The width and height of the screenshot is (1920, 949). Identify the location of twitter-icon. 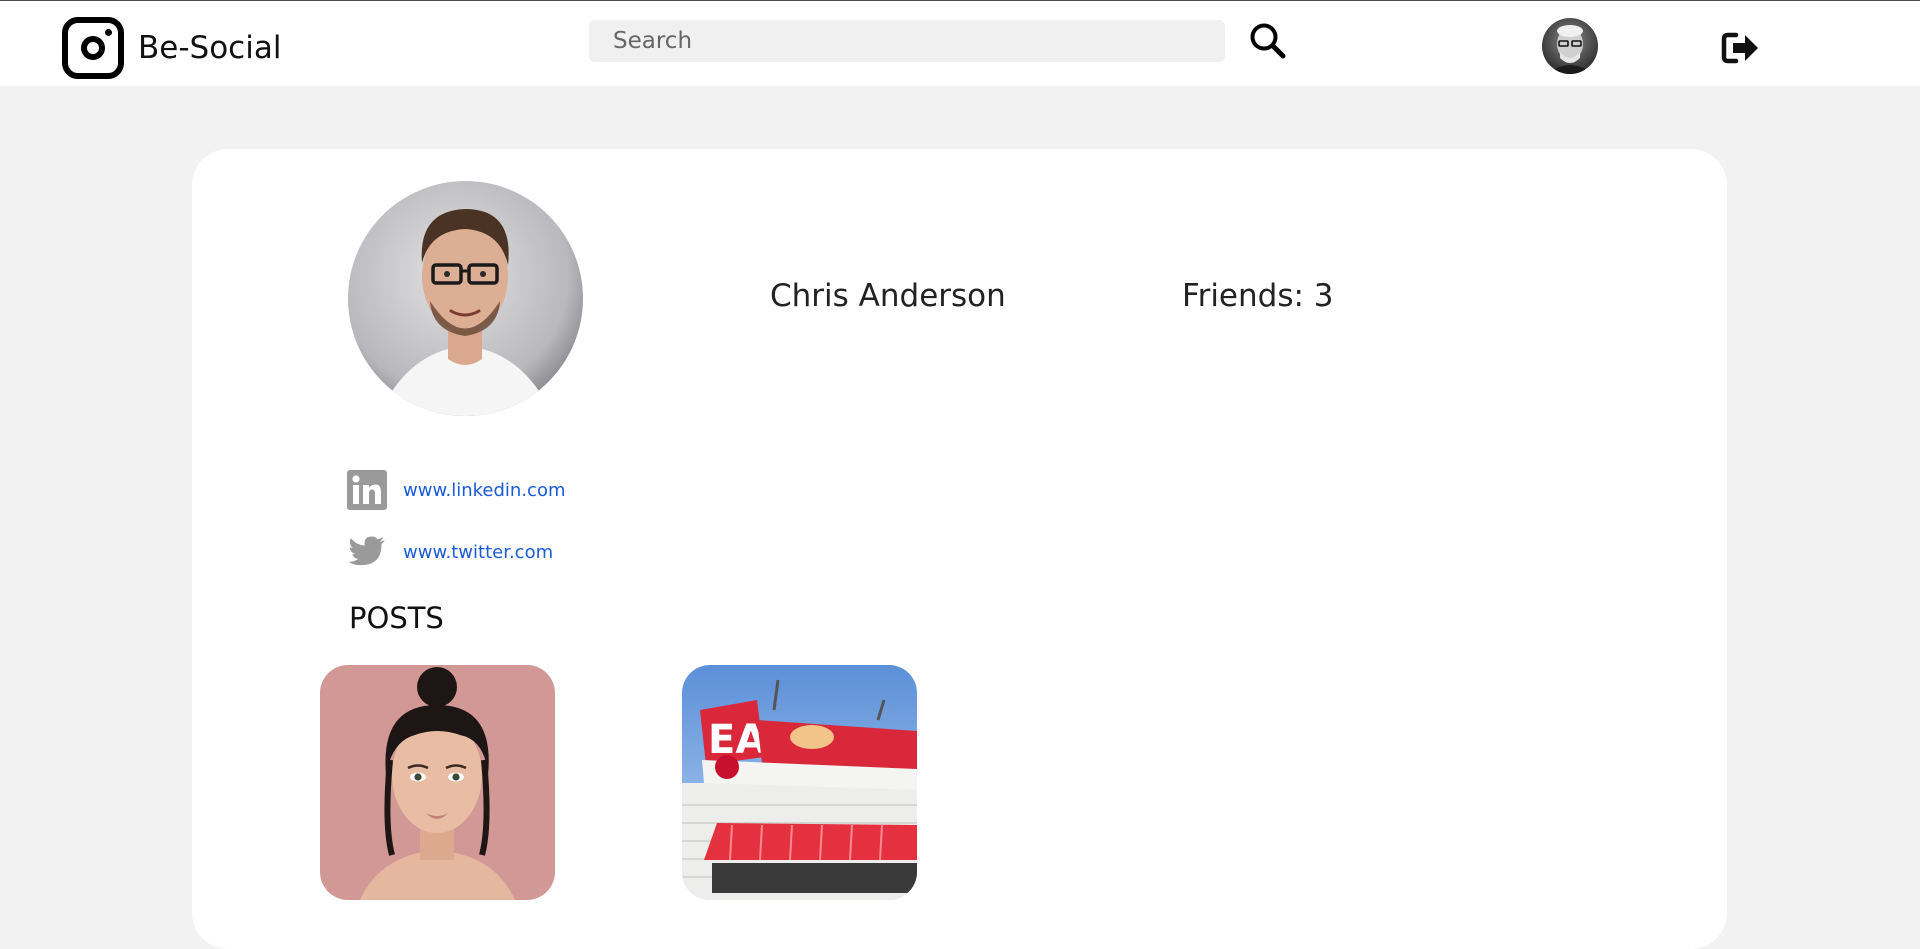
(367, 552).